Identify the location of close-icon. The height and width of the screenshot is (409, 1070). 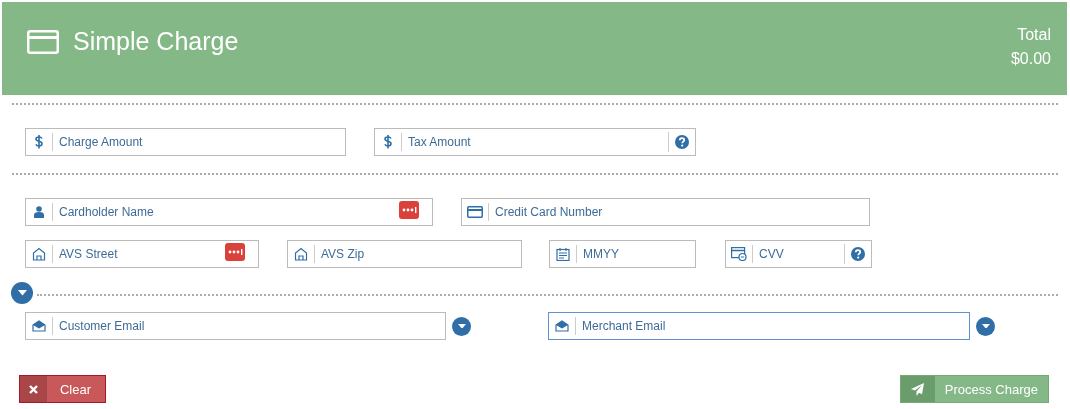
(33, 389).